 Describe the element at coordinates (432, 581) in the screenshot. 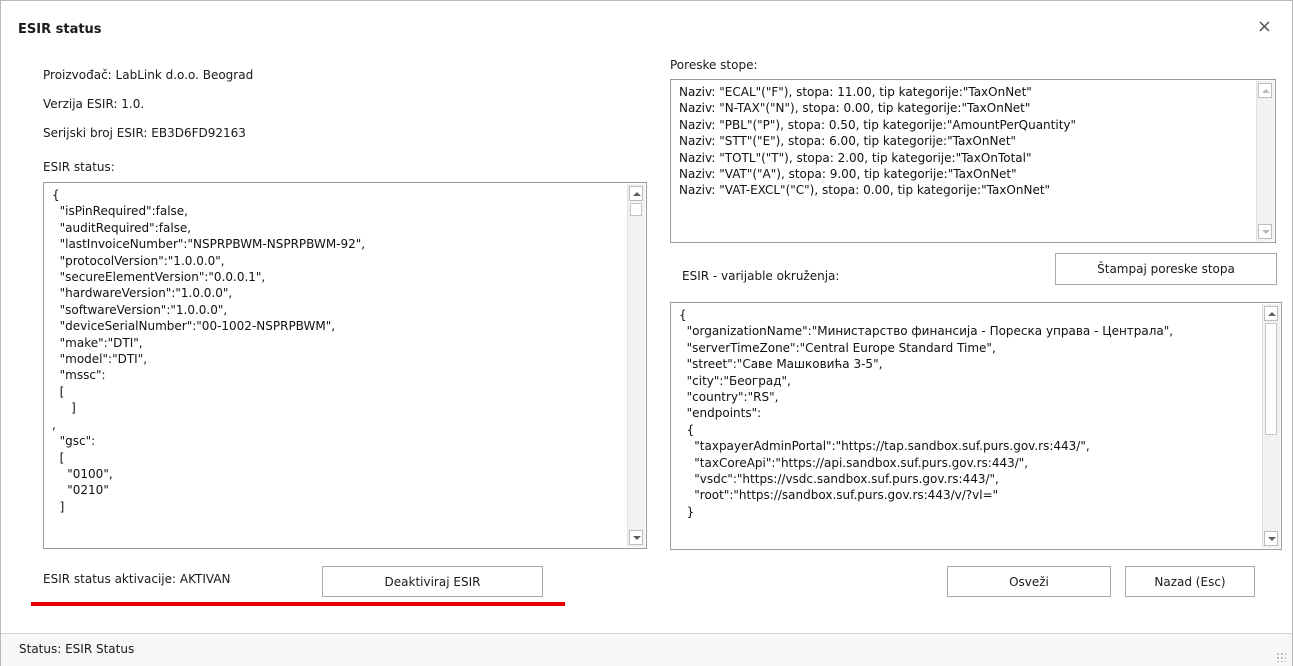

I see `deactivate-esir-button: Deaktiviraj ESIR` at that location.